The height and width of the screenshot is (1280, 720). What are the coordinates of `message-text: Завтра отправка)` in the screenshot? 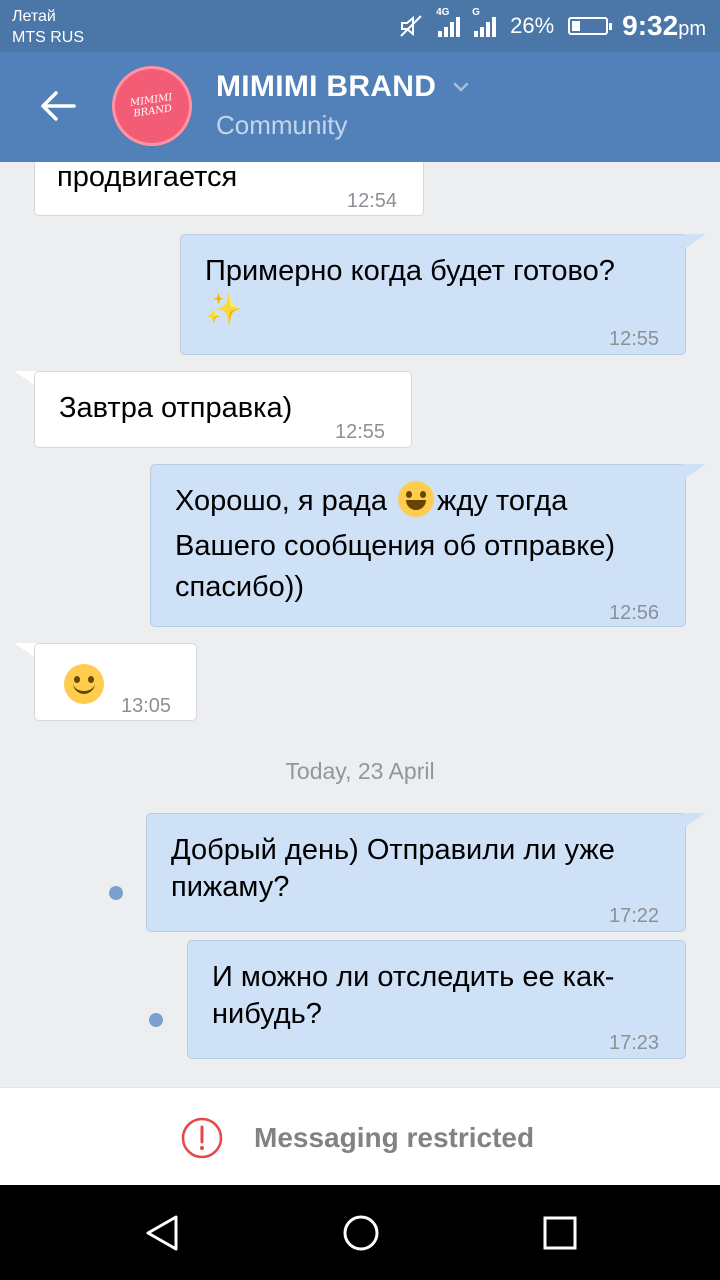 It's located at (176, 408).